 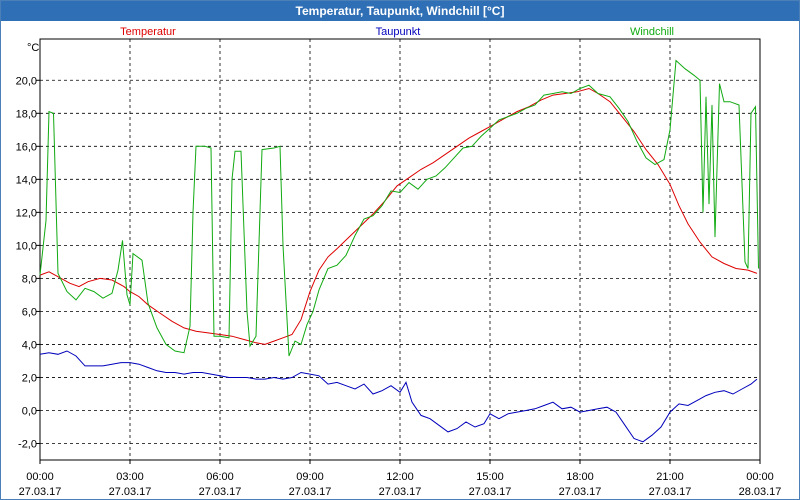 I want to click on y-tick-label: 6,0, so click(x=29, y=312).